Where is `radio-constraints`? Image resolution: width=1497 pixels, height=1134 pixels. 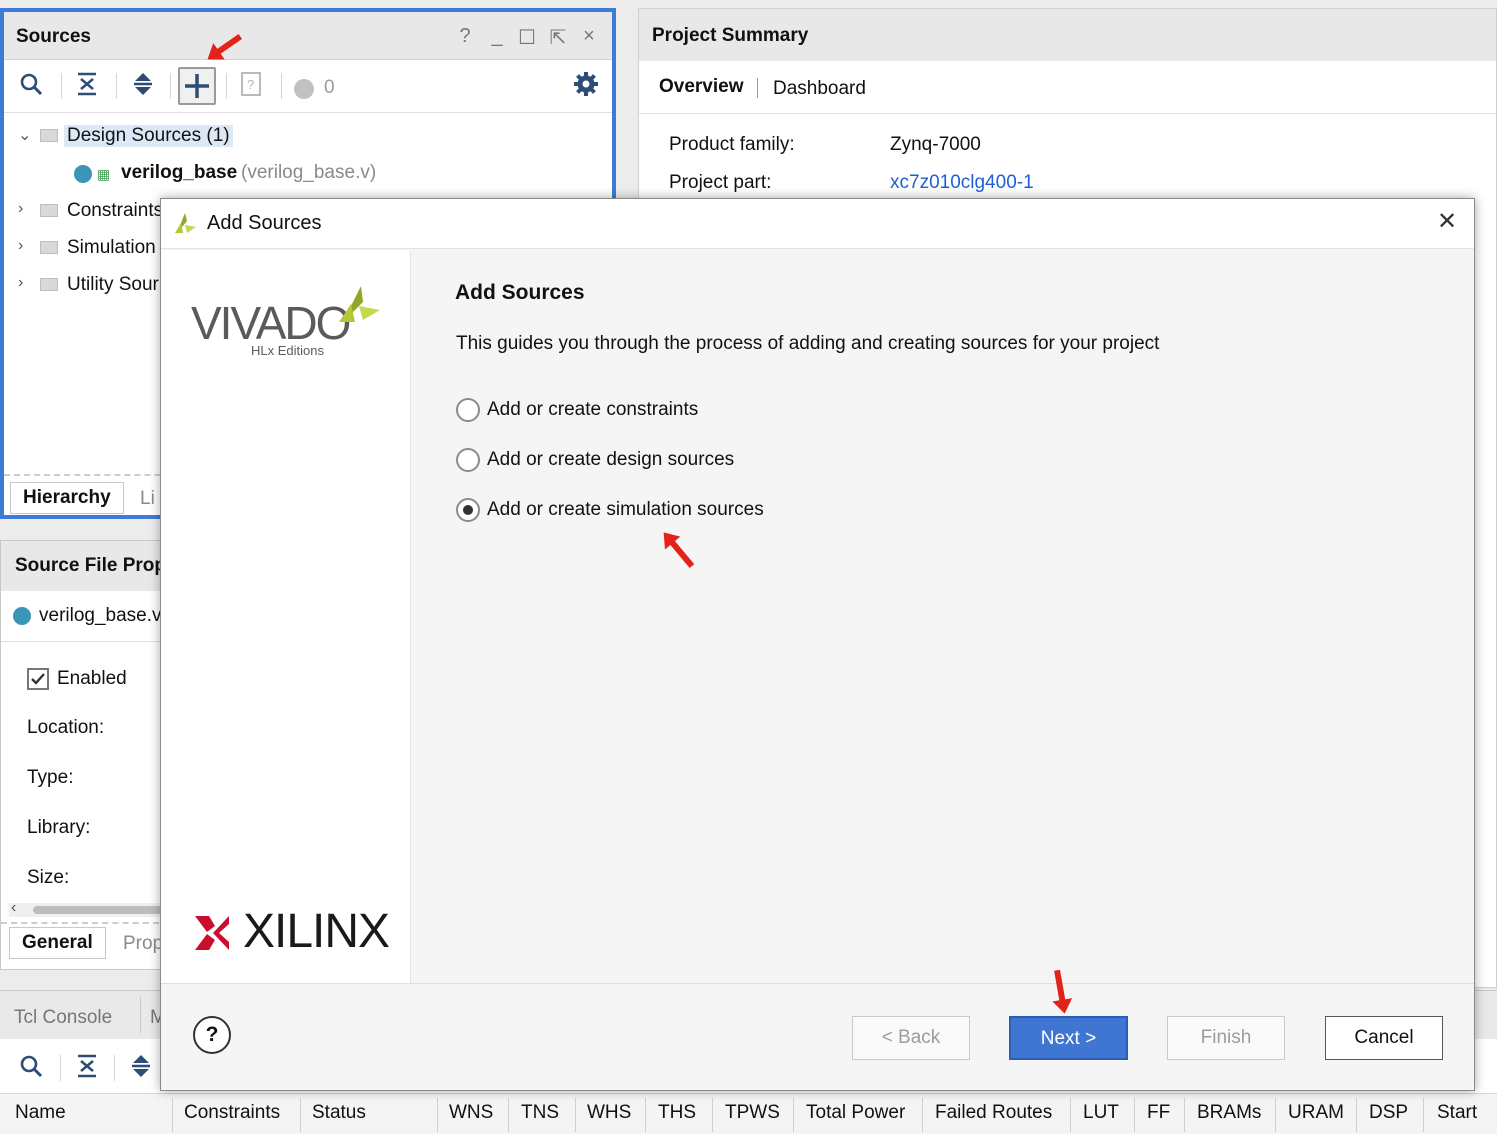
radio-constraints is located at coordinates (468, 410).